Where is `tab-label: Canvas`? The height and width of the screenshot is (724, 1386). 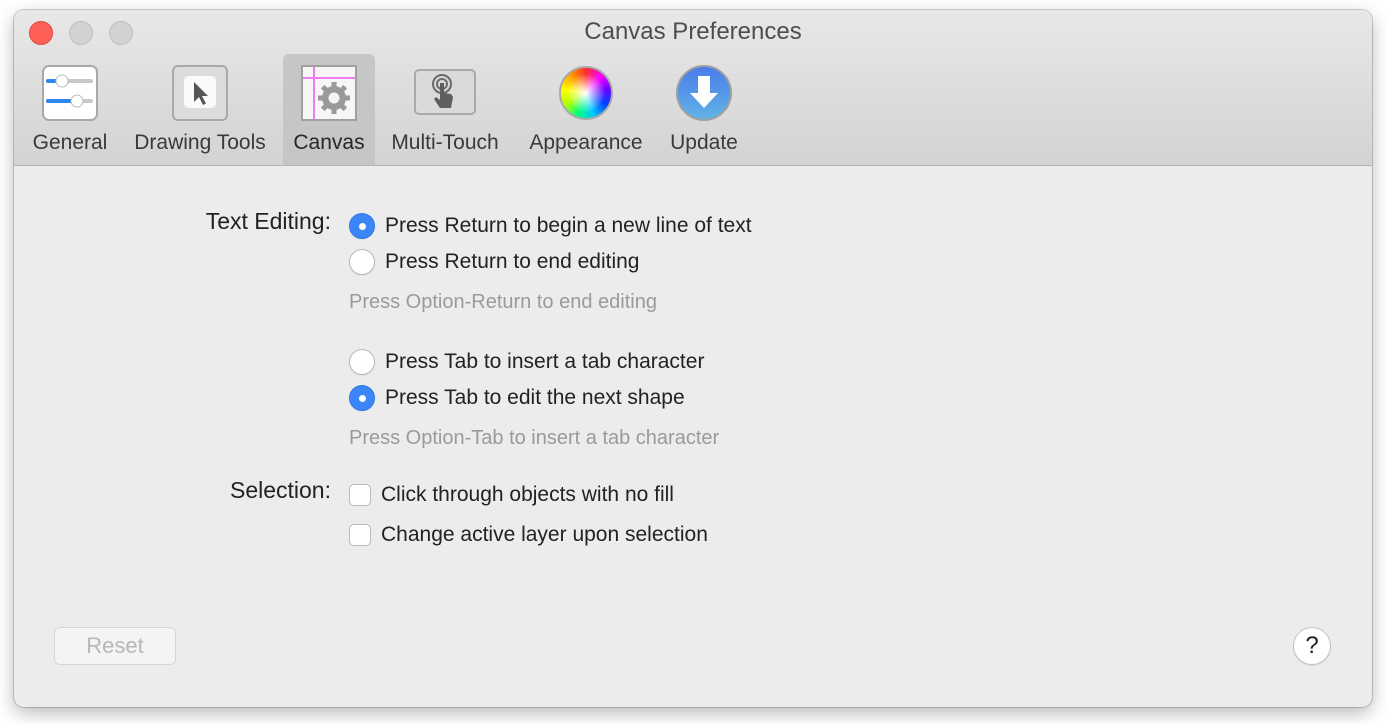
tab-label: Canvas is located at coordinates (329, 142).